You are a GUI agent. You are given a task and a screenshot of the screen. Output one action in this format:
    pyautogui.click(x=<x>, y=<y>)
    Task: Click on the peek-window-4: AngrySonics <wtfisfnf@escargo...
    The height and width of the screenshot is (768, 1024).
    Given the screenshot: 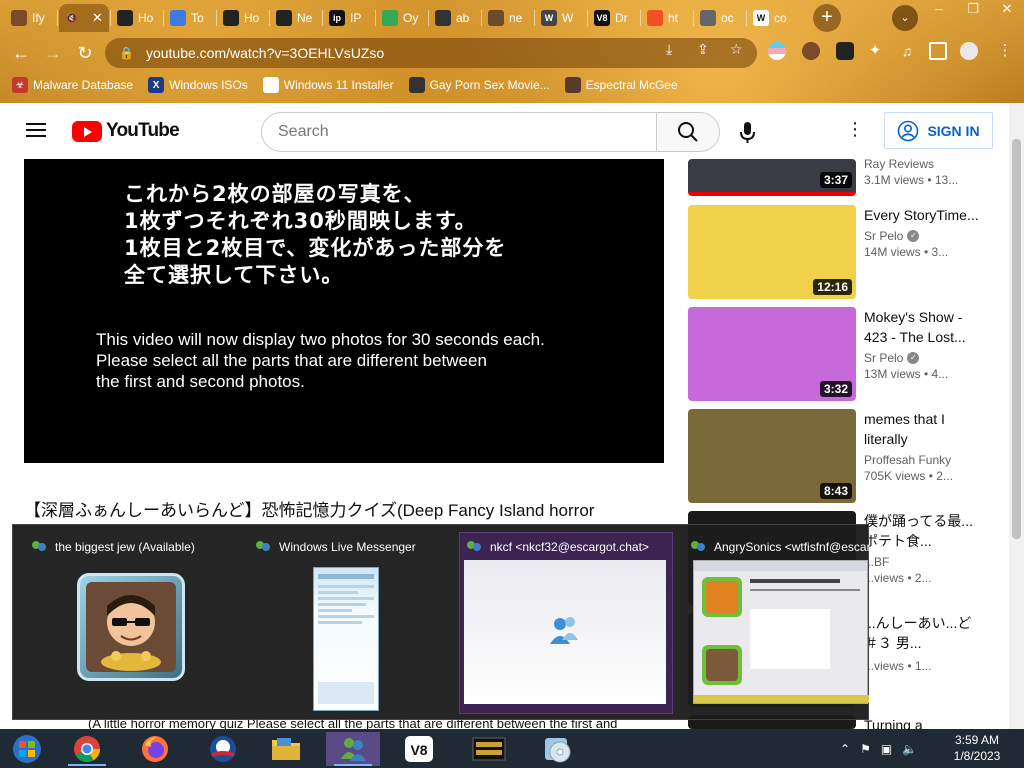 What is the action you would take?
    pyautogui.click(x=790, y=623)
    